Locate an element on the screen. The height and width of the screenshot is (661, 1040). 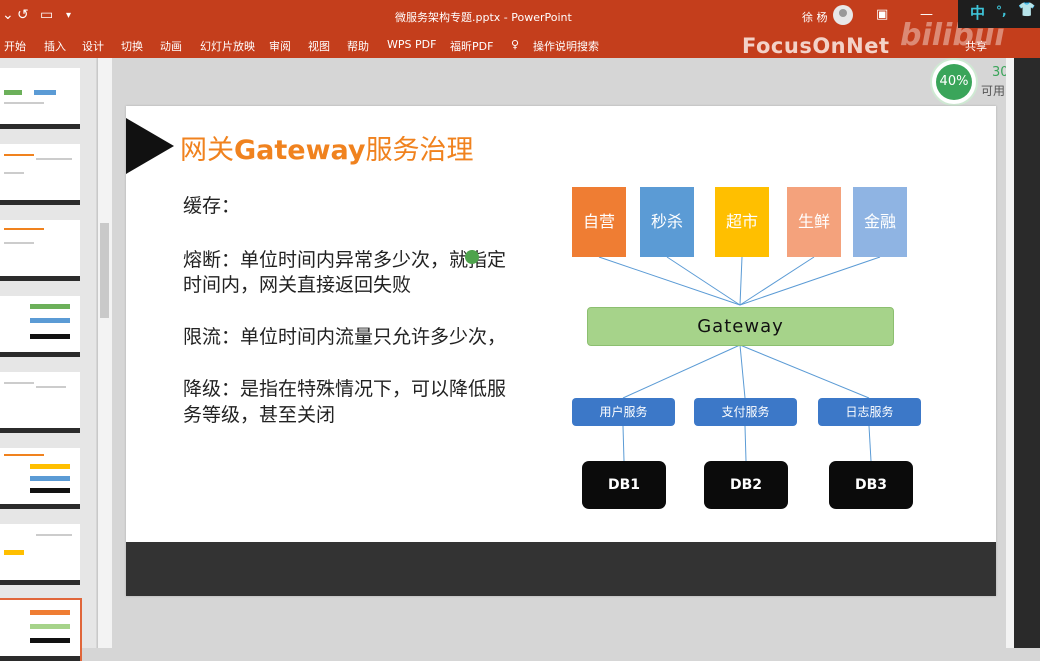
slide-title: 网关Gateway服务治理 is located at coordinates (327, 147).